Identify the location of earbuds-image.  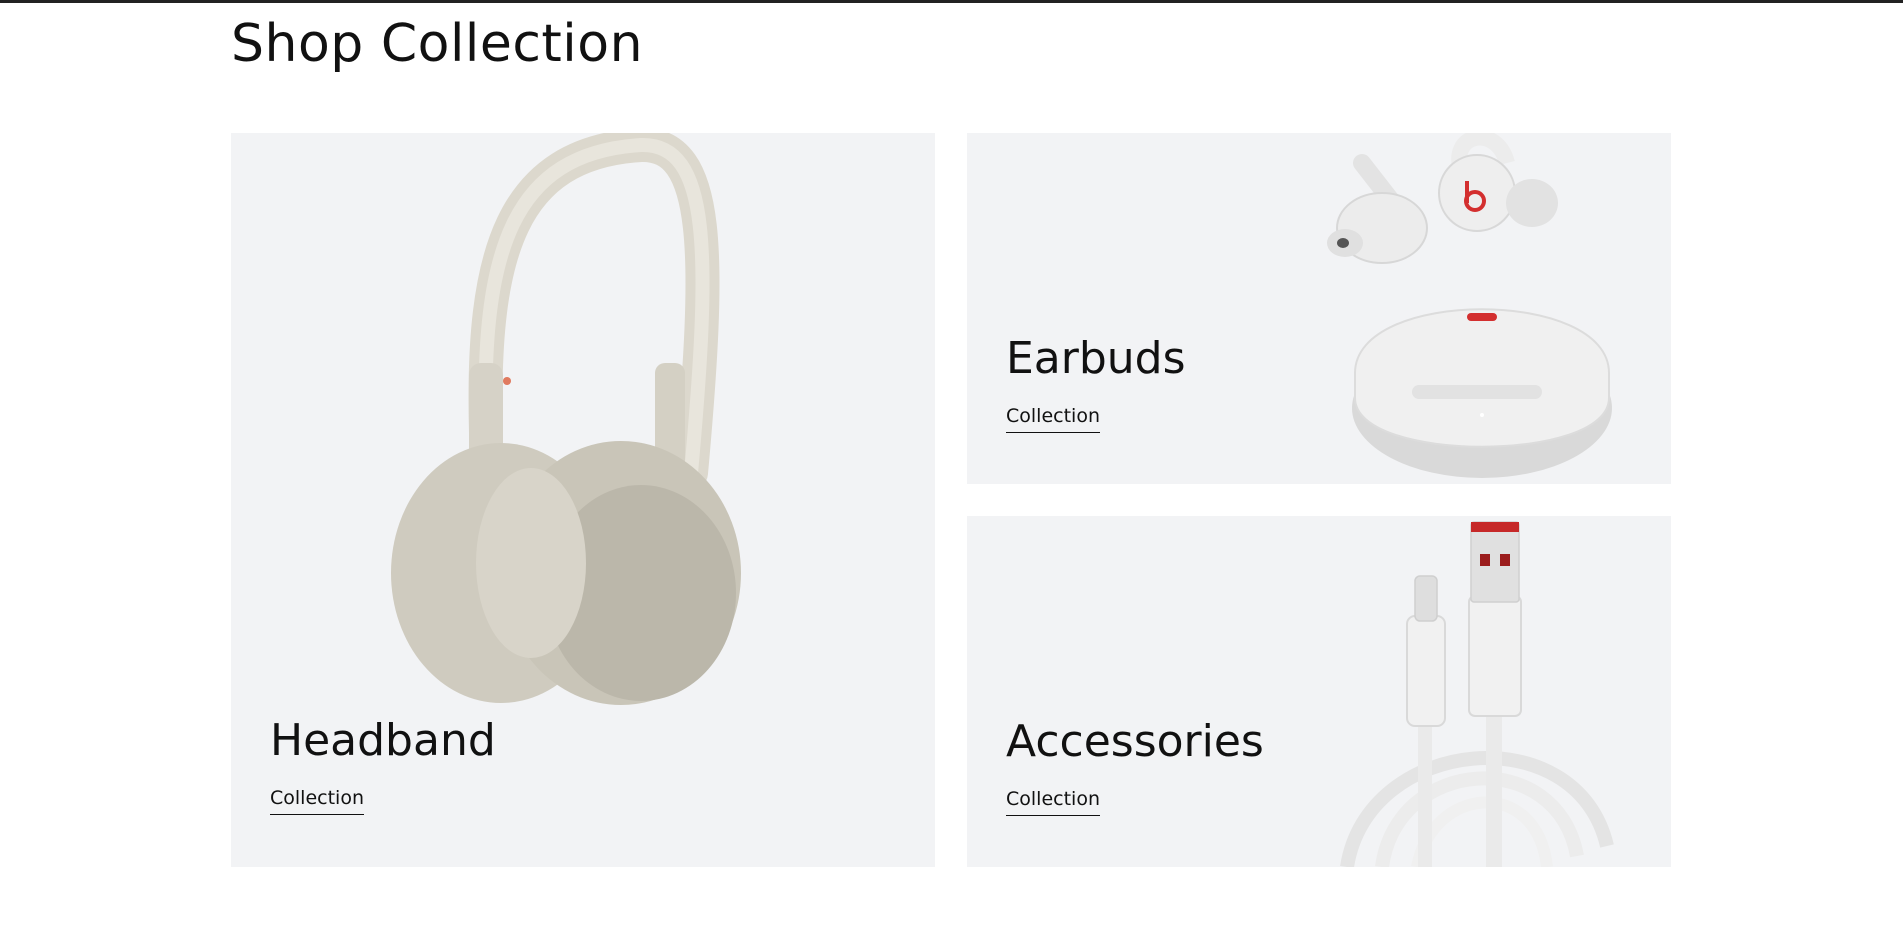
(1469, 305).